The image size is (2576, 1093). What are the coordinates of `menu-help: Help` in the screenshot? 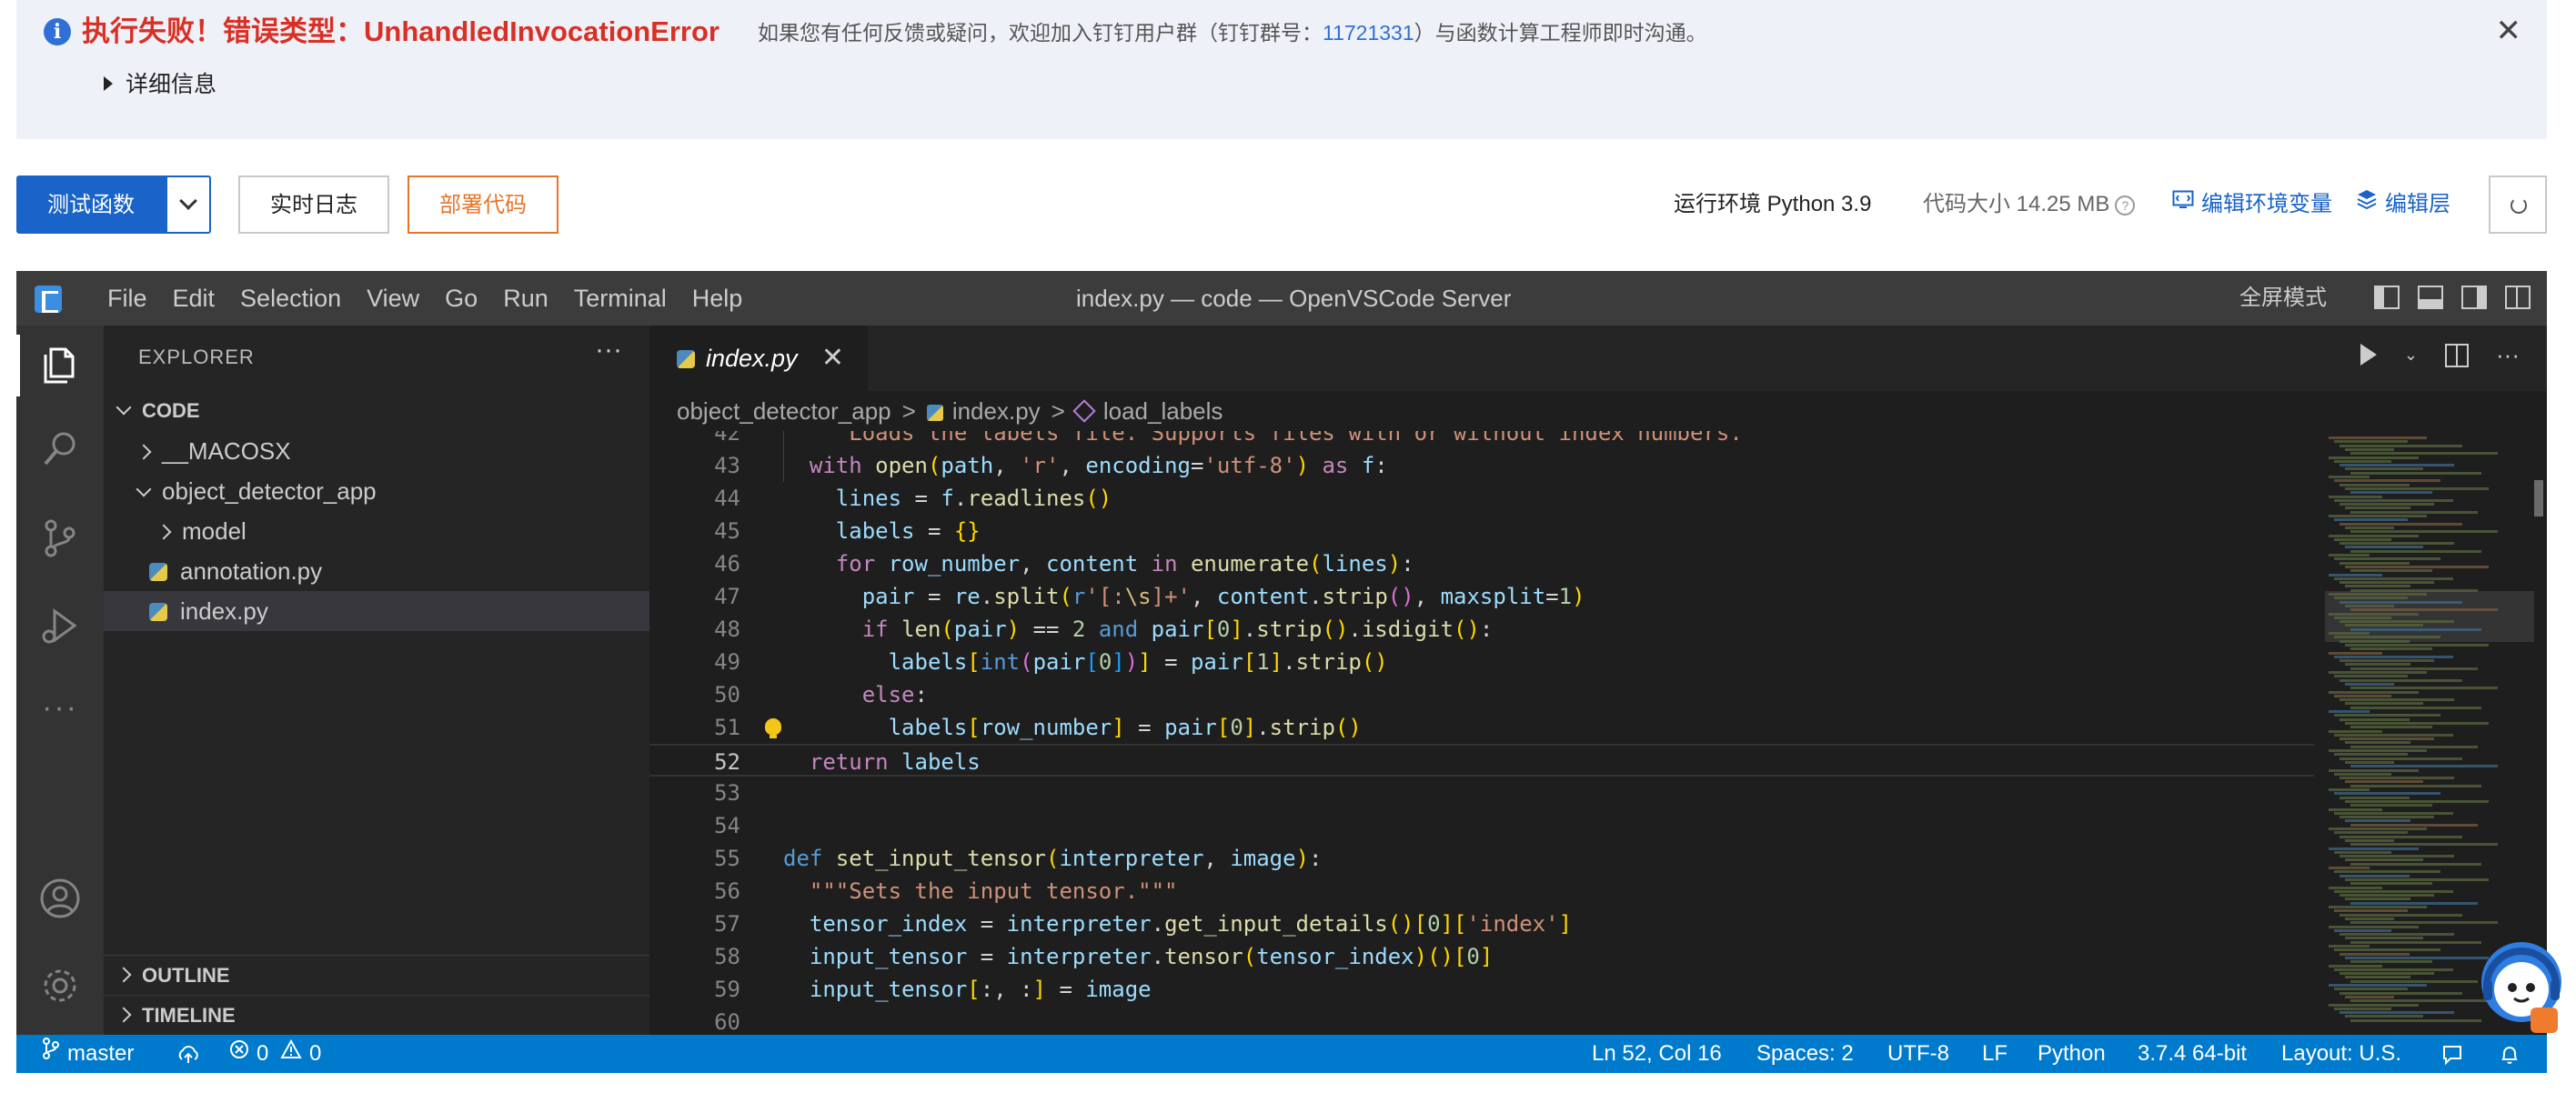 It's located at (717, 298).